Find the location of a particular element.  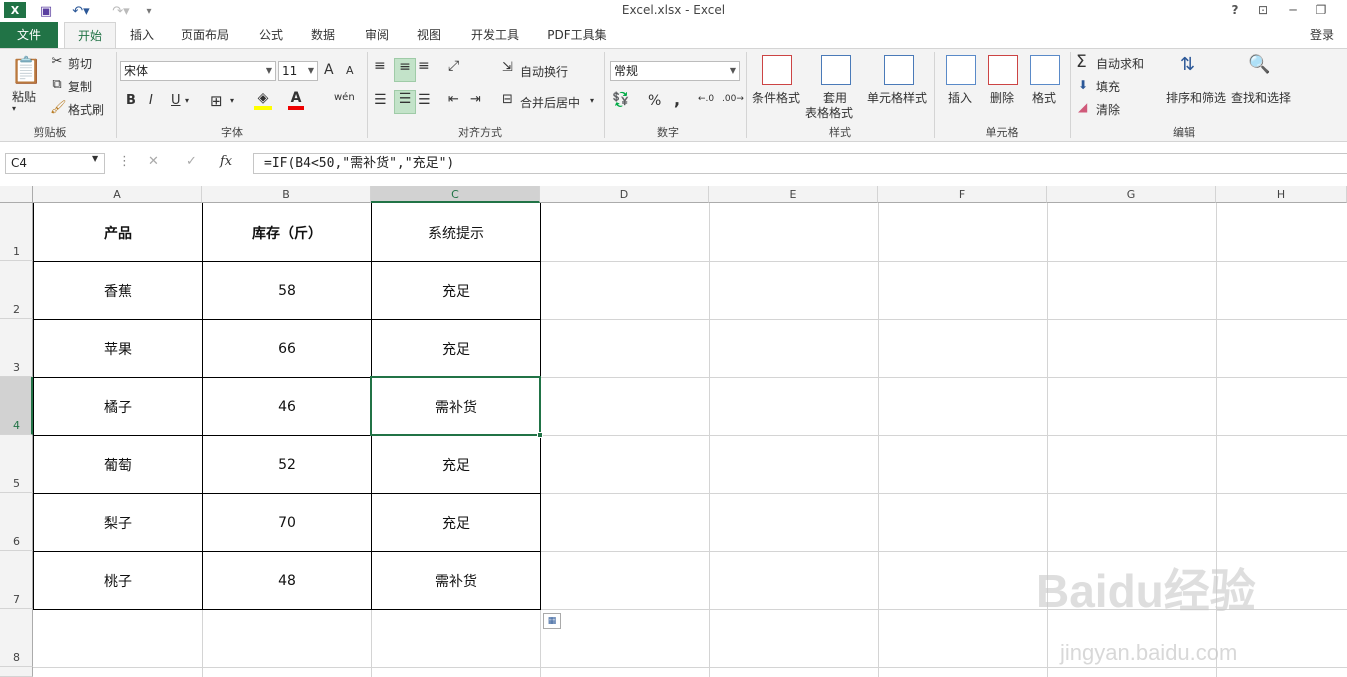

paste-icon: 📋 is located at coordinates (26, 71).